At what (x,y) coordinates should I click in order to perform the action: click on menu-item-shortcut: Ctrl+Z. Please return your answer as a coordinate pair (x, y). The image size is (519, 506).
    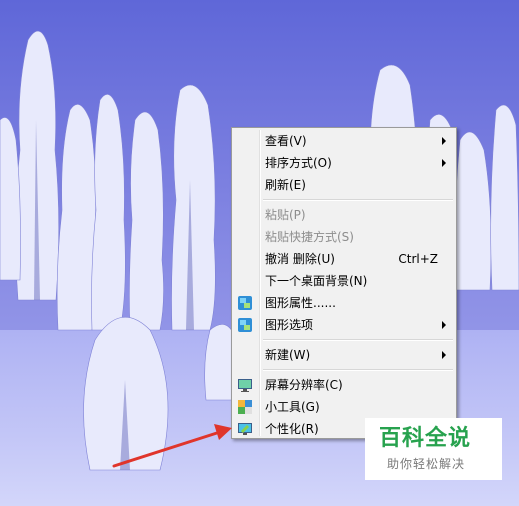
    Looking at the image, I should click on (418, 259).